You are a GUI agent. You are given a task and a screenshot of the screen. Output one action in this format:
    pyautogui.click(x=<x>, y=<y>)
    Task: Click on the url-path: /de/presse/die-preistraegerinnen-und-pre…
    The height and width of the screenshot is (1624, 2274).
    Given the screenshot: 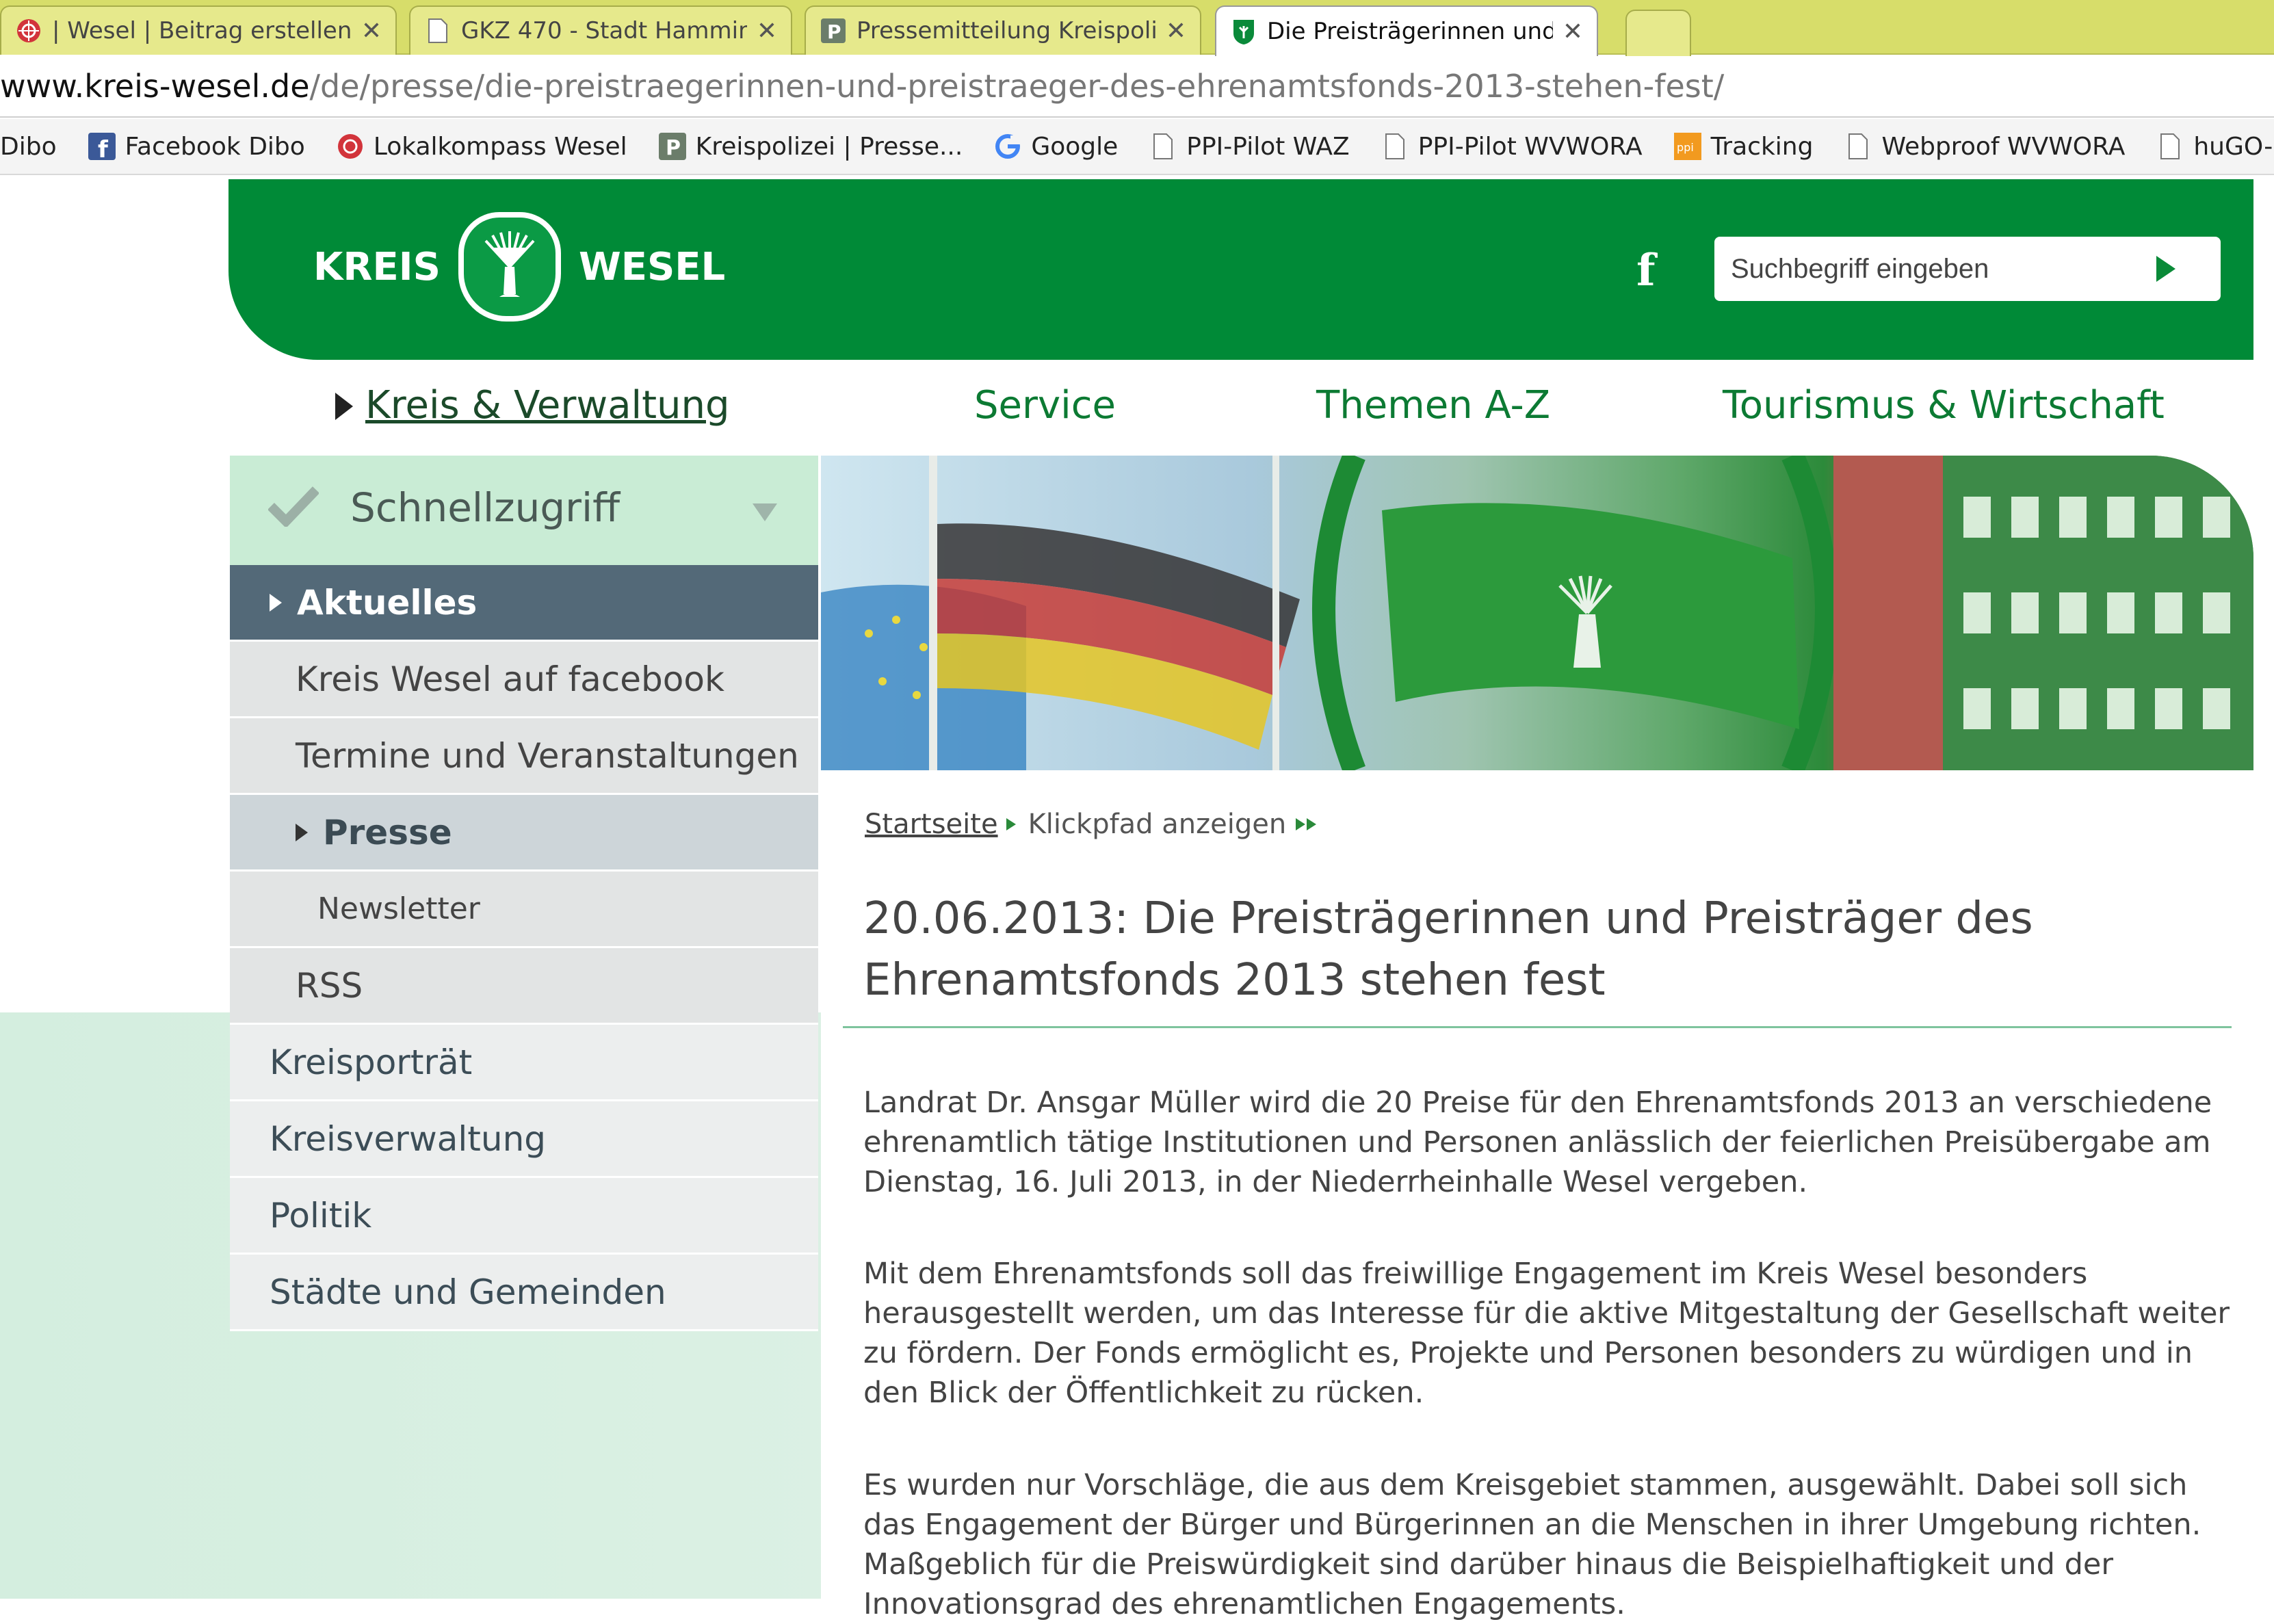 What is the action you would take?
    pyautogui.click(x=1017, y=87)
    